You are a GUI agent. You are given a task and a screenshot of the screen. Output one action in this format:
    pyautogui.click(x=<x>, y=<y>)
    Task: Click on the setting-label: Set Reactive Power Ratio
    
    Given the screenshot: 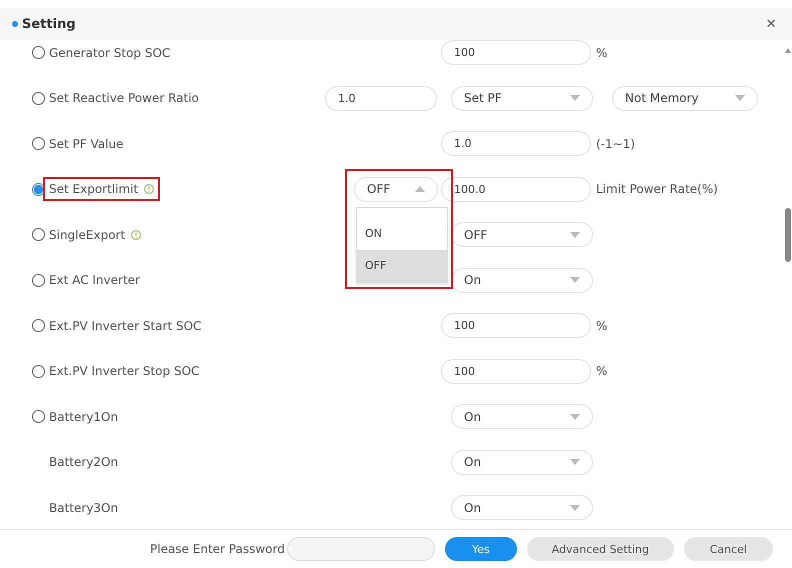 What is the action you would take?
    pyautogui.click(x=124, y=99)
    